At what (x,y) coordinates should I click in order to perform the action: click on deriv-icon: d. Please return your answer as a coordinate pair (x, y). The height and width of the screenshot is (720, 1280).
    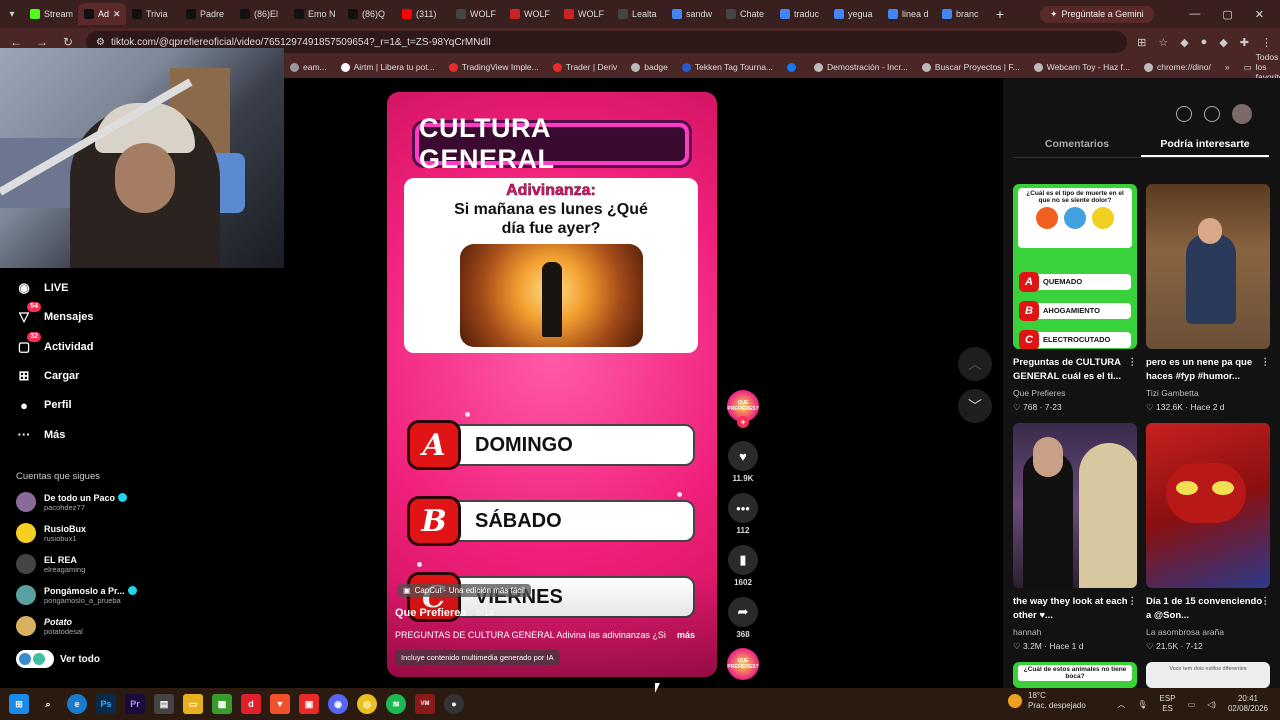
    Looking at the image, I should click on (251, 704).